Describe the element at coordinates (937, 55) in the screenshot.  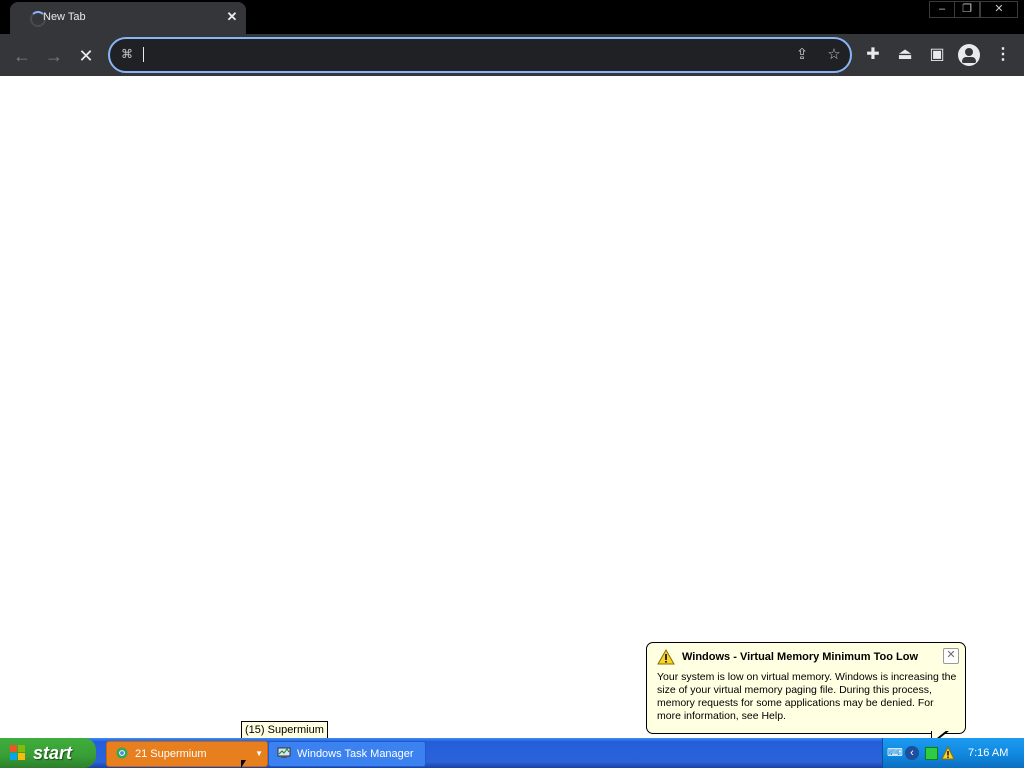
I see `side-panel-icon: ▣` at that location.